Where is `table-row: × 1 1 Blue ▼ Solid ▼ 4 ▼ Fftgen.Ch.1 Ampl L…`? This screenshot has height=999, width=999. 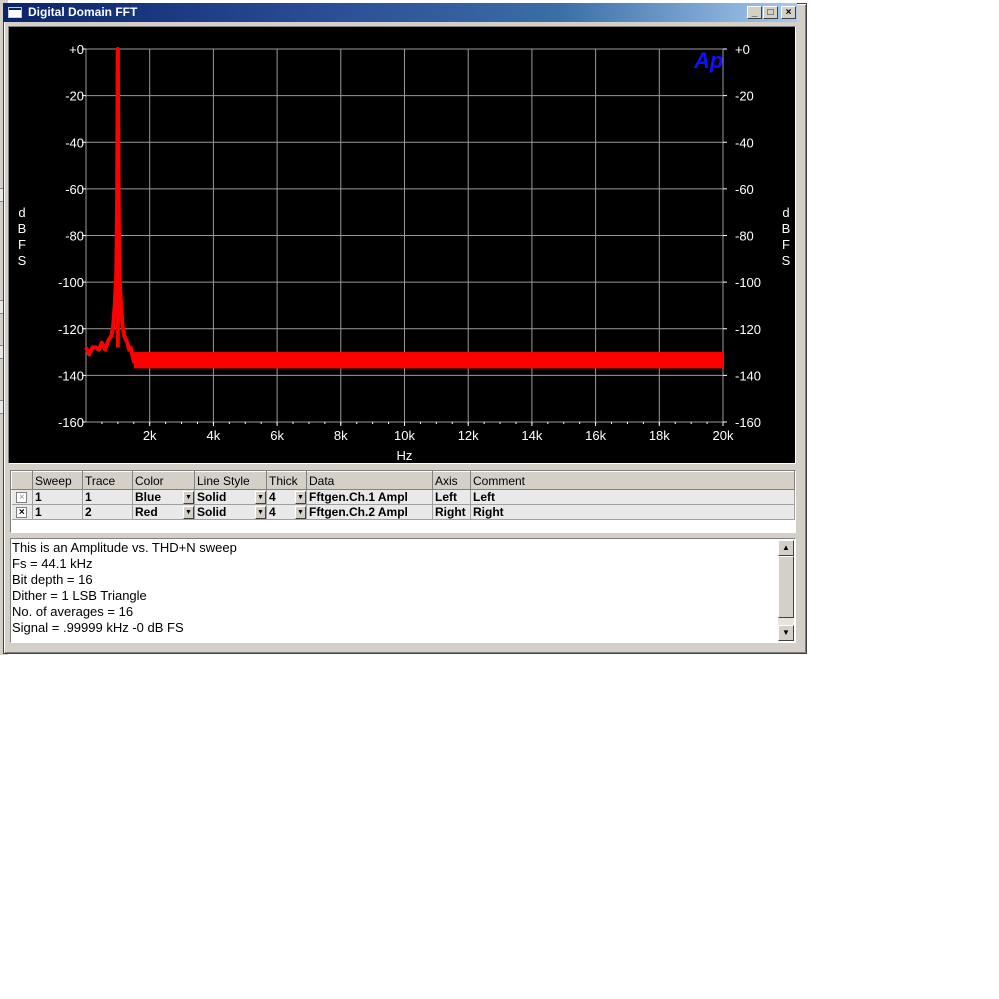 table-row: × 1 1 Blue ▼ Solid ▼ 4 ▼ Fftgen.Ch.1 Ampl L… is located at coordinates (403, 497).